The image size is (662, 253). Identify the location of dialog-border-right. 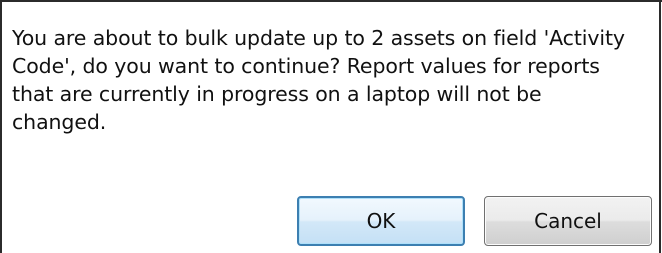
(660, 126).